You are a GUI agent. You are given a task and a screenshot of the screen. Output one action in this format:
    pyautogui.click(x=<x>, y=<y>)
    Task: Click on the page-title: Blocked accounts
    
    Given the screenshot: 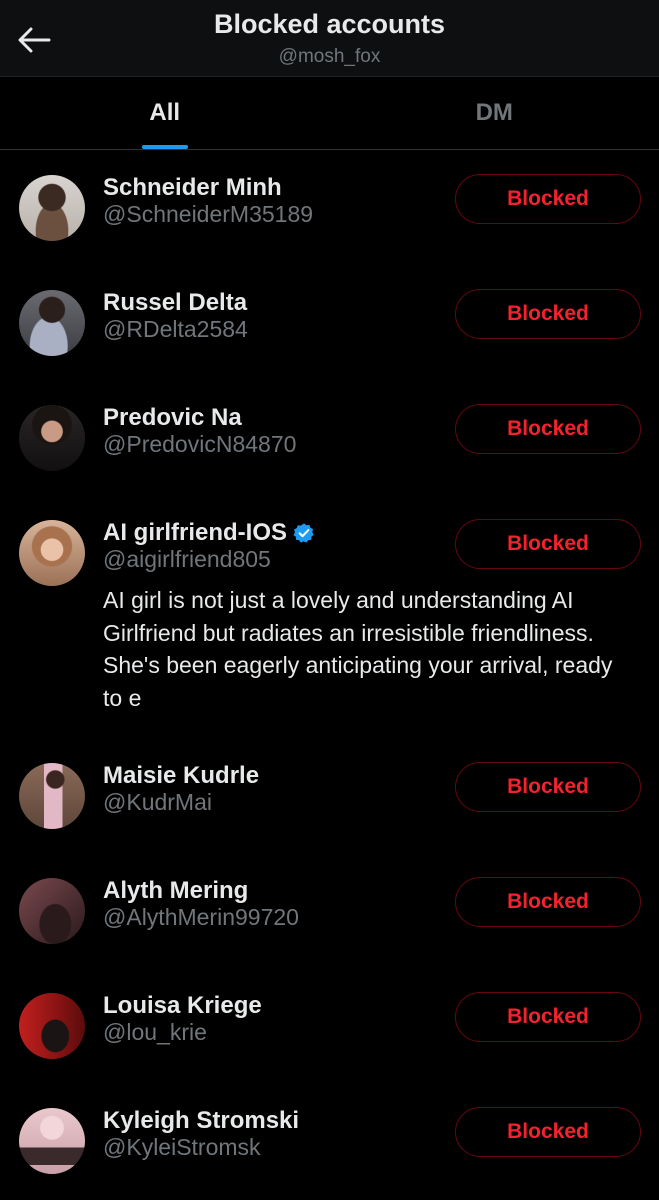 What is the action you would take?
    pyautogui.click(x=329, y=24)
    